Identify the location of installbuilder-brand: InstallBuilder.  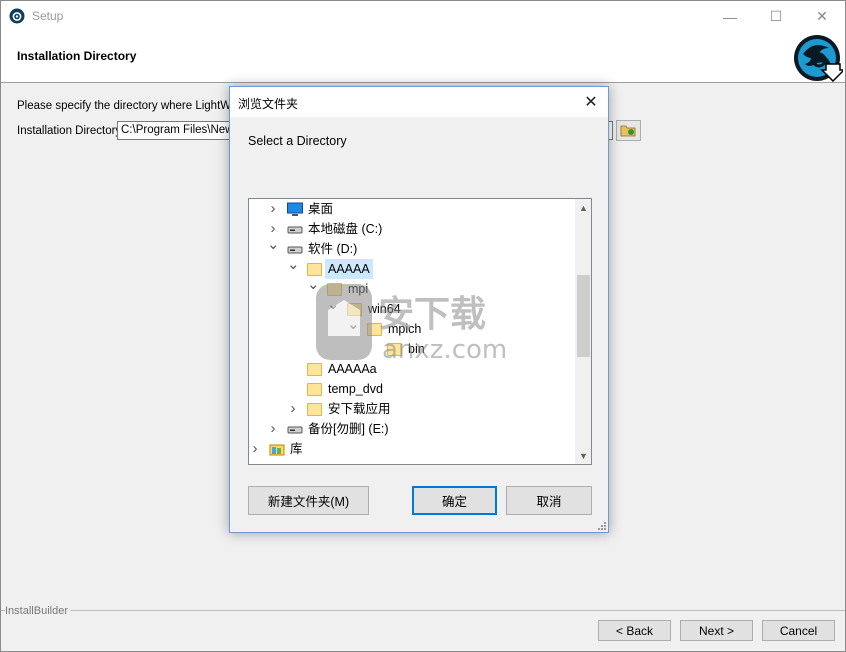
(38, 611).